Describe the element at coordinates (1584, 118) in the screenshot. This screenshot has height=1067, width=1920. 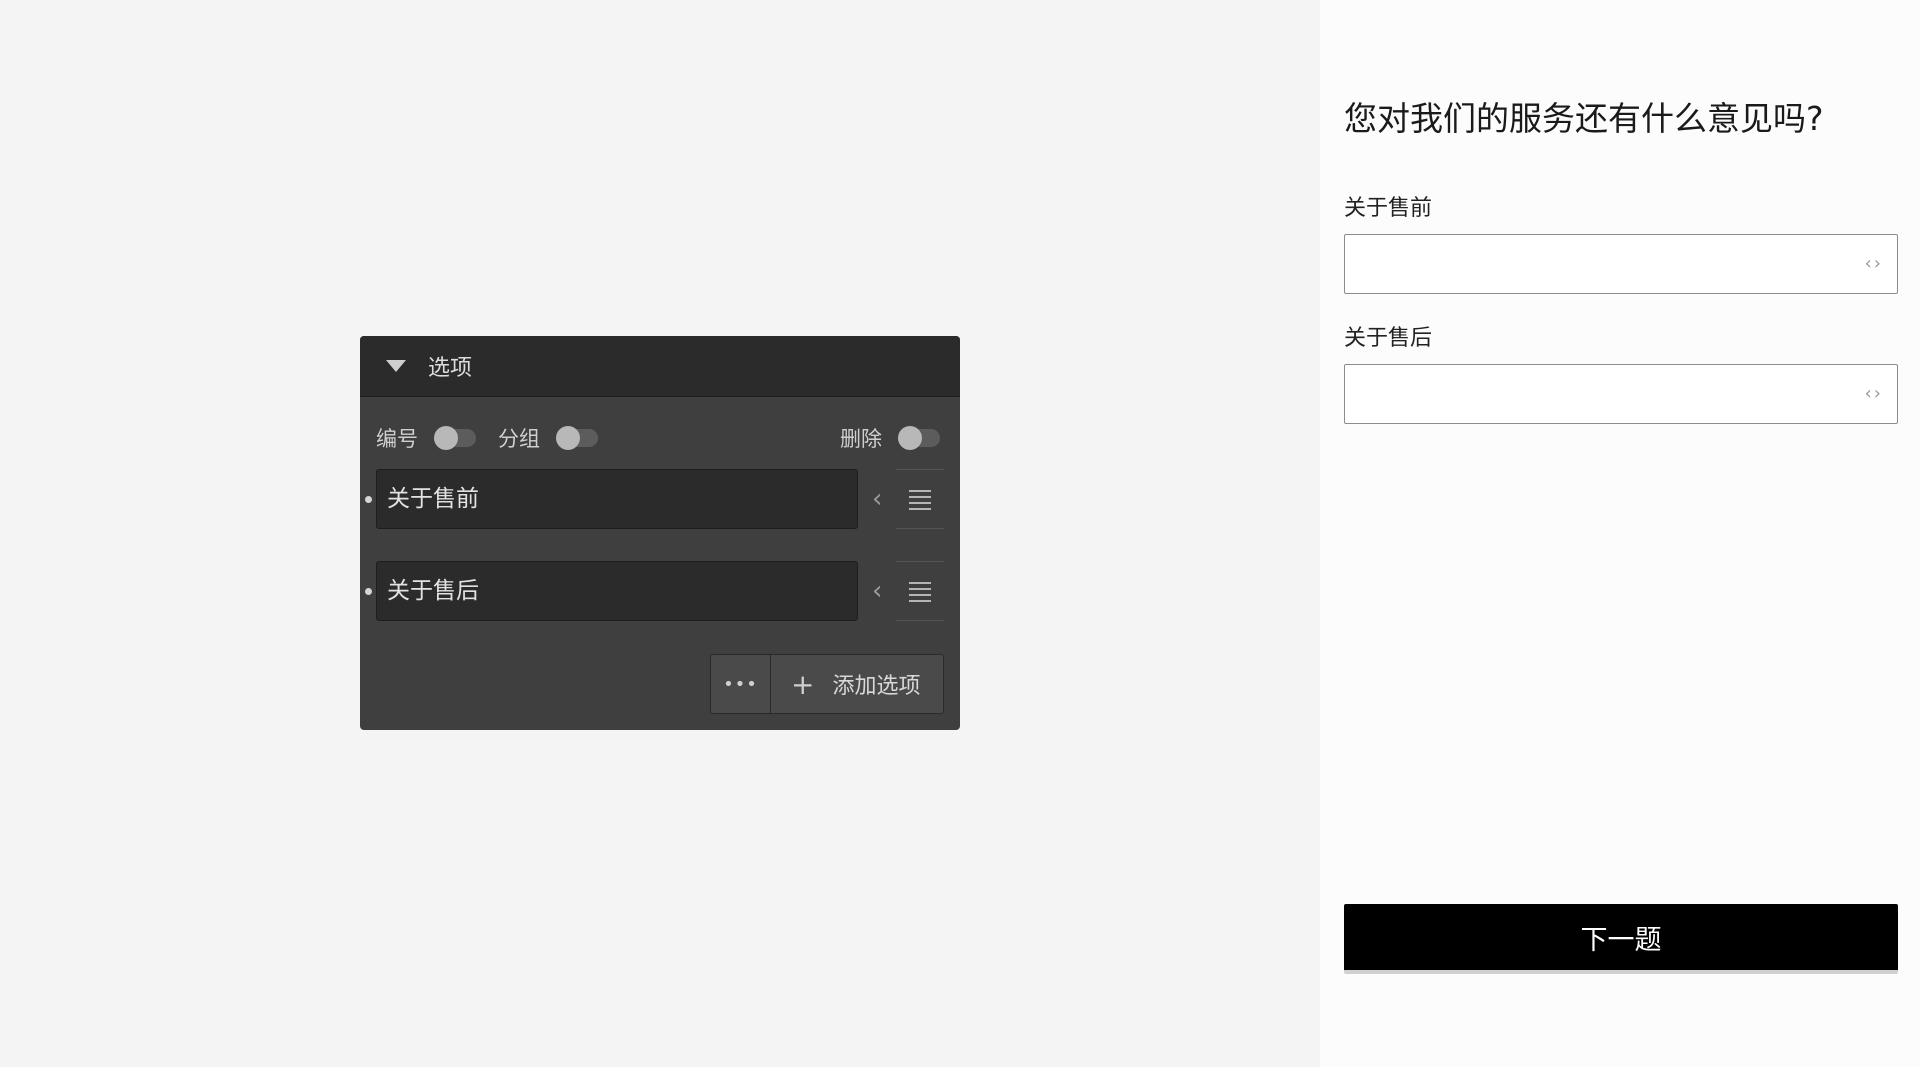
I see `question-title: 您对我们的服务还有什么意见吗?` at that location.